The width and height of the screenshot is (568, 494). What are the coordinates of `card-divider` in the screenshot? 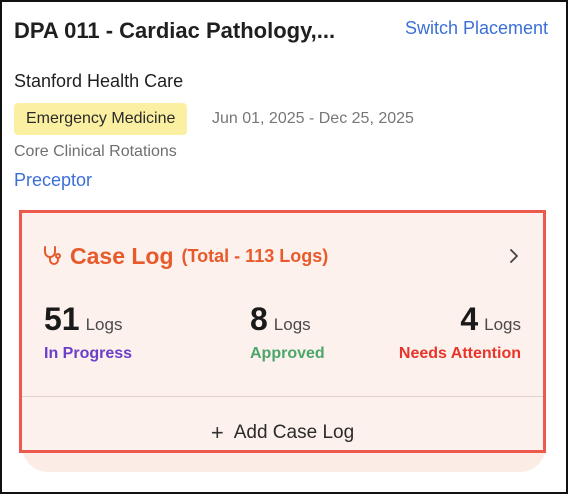 It's located at (282, 396).